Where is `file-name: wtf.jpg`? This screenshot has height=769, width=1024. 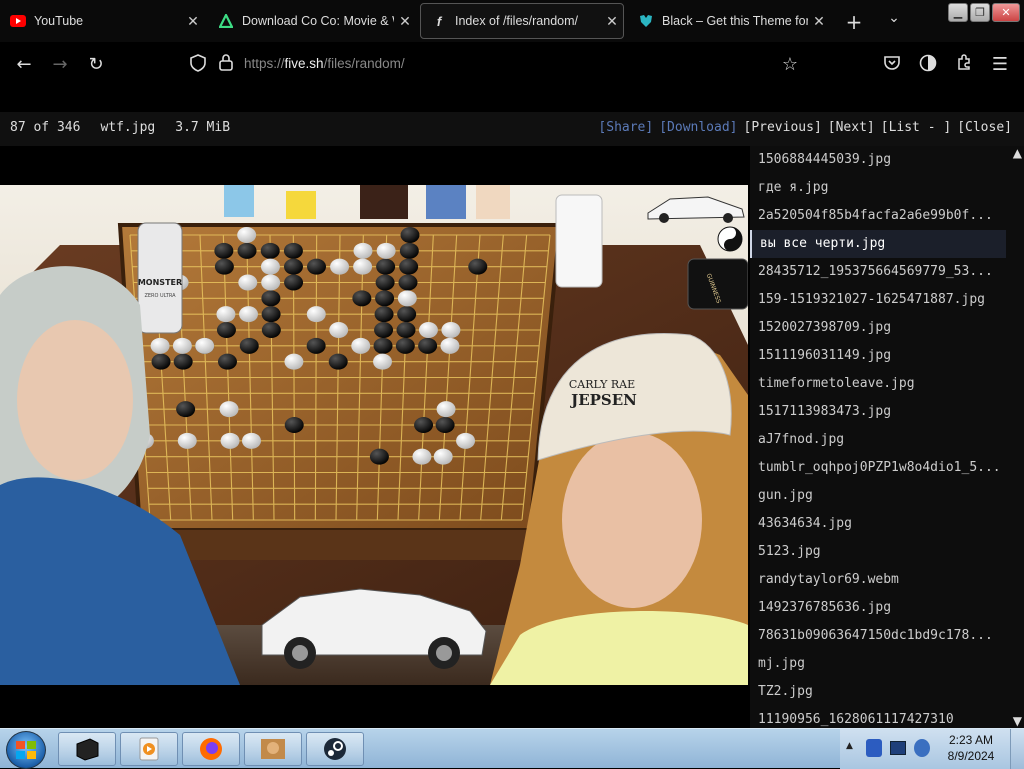
file-name: wtf.jpg is located at coordinates (128, 127).